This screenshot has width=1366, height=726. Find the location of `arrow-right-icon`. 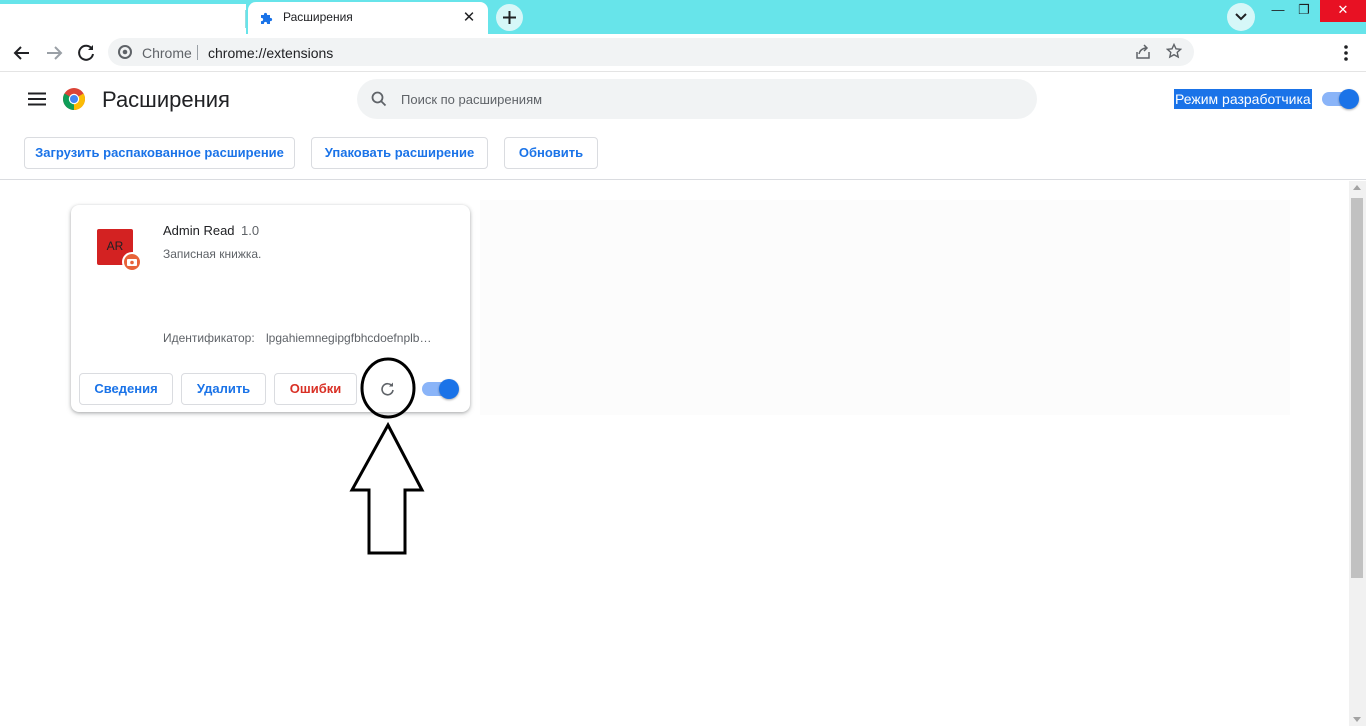

arrow-right-icon is located at coordinates (55, 53).